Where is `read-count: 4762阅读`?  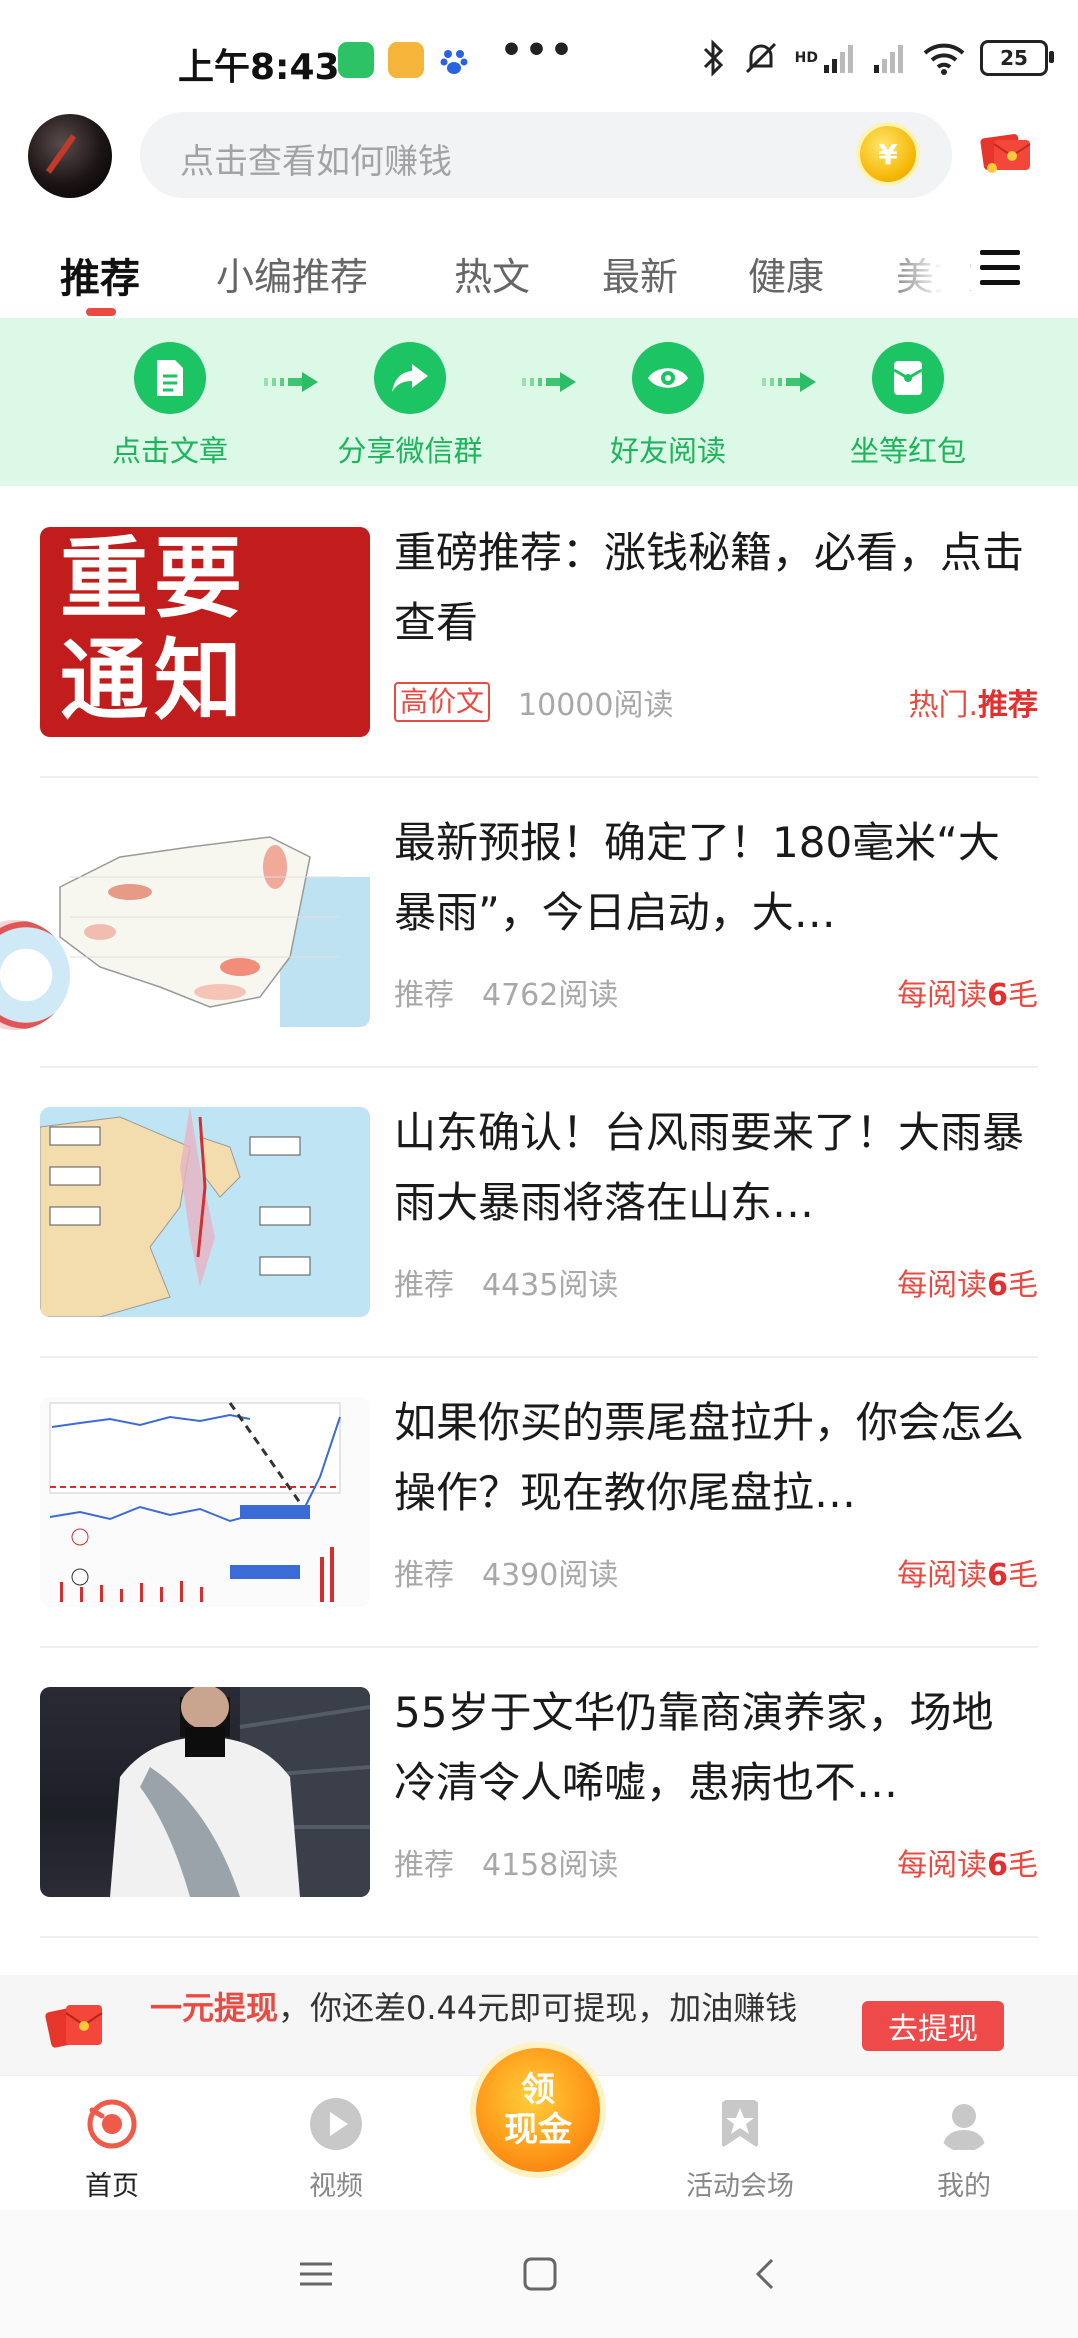
read-count: 4762阅读 is located at coordinates (550, 995).